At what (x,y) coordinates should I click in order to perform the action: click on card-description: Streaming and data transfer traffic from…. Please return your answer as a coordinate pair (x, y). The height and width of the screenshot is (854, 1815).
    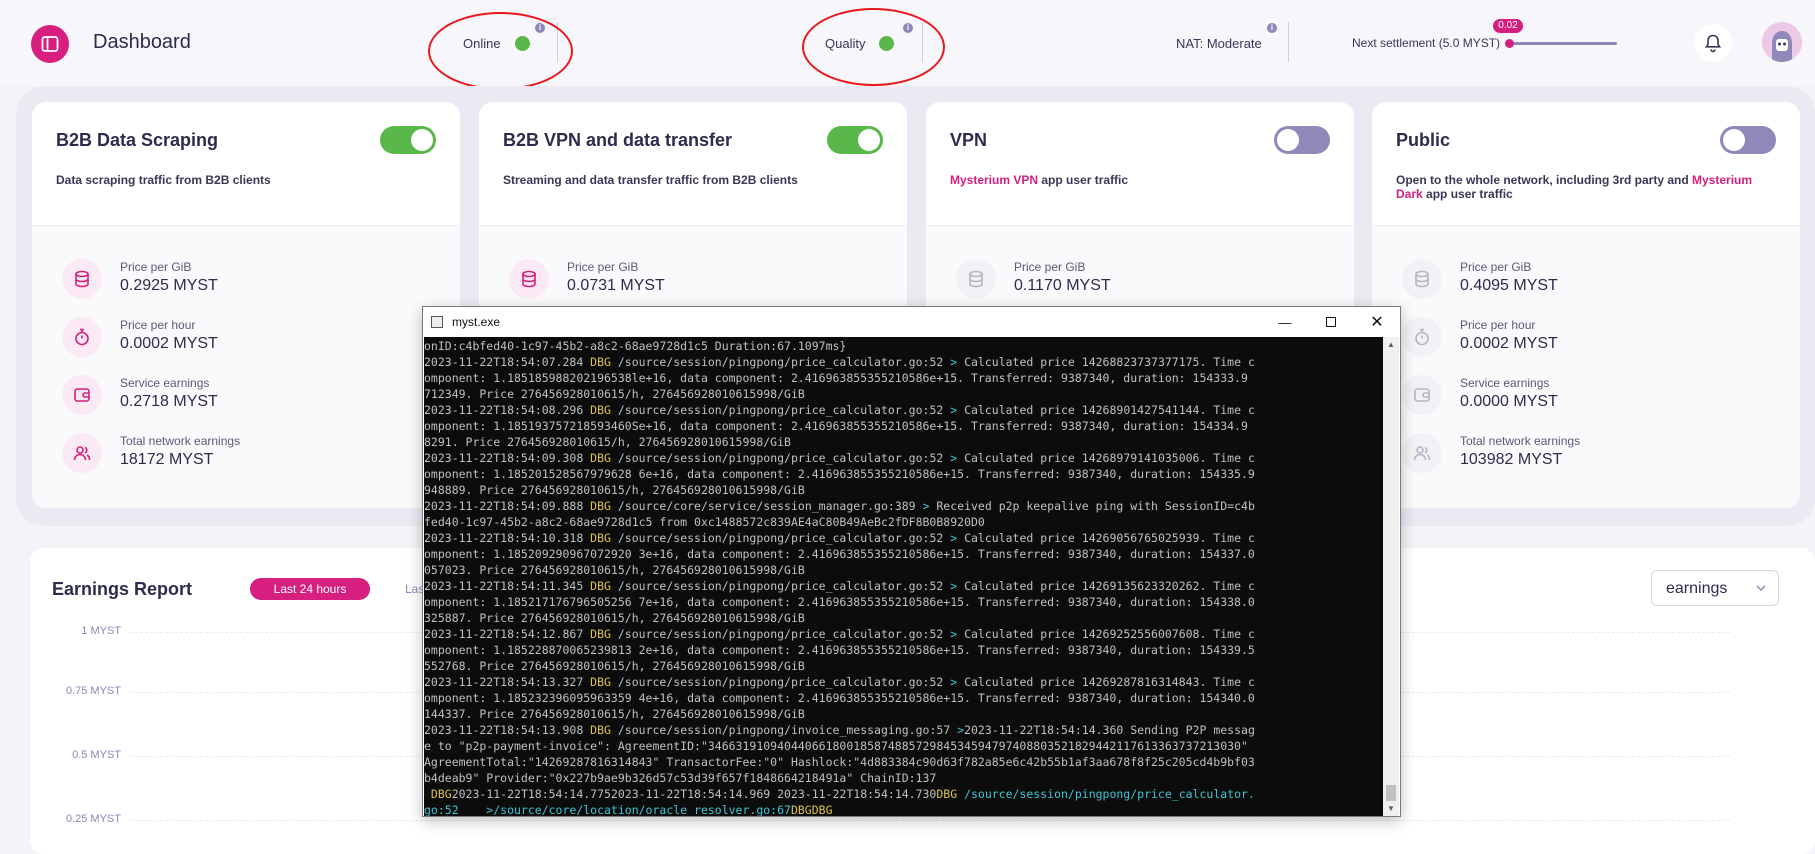
    Looking at the image, I should click on (650, 180).